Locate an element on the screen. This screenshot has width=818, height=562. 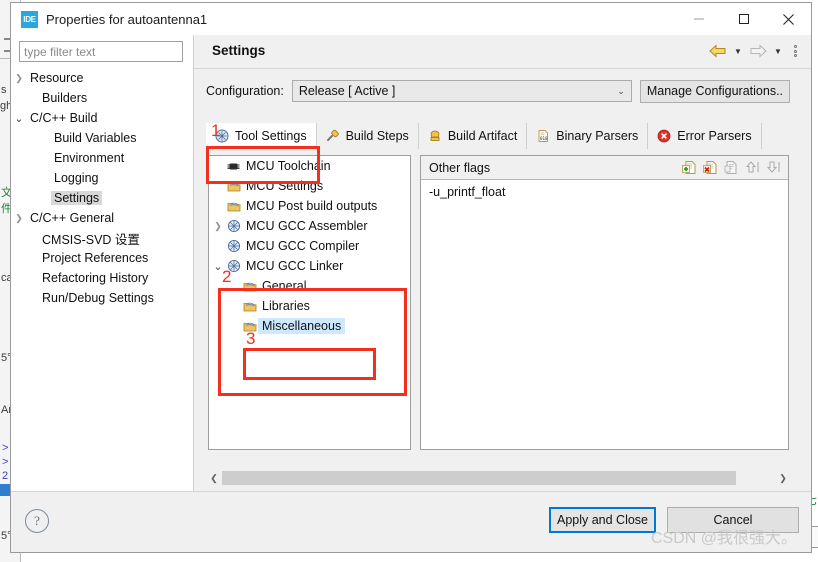
horizontal-scroll-track is located at coordinates (498, 478).